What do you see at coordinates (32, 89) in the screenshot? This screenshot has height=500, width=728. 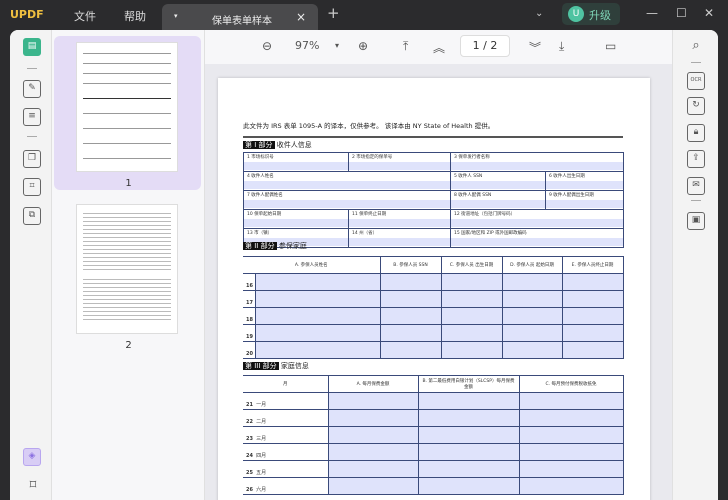 I see `highlighter-icon: ✎` at bounding box center [32, 89].